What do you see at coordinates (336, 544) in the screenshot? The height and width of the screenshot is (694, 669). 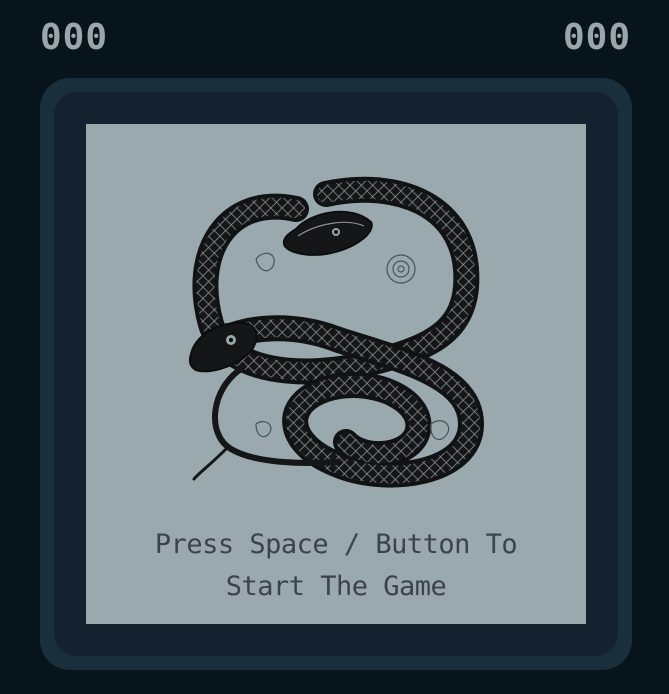 I see `start-message-line-1: Press Space / Button To` at bounding box center [336, 544].